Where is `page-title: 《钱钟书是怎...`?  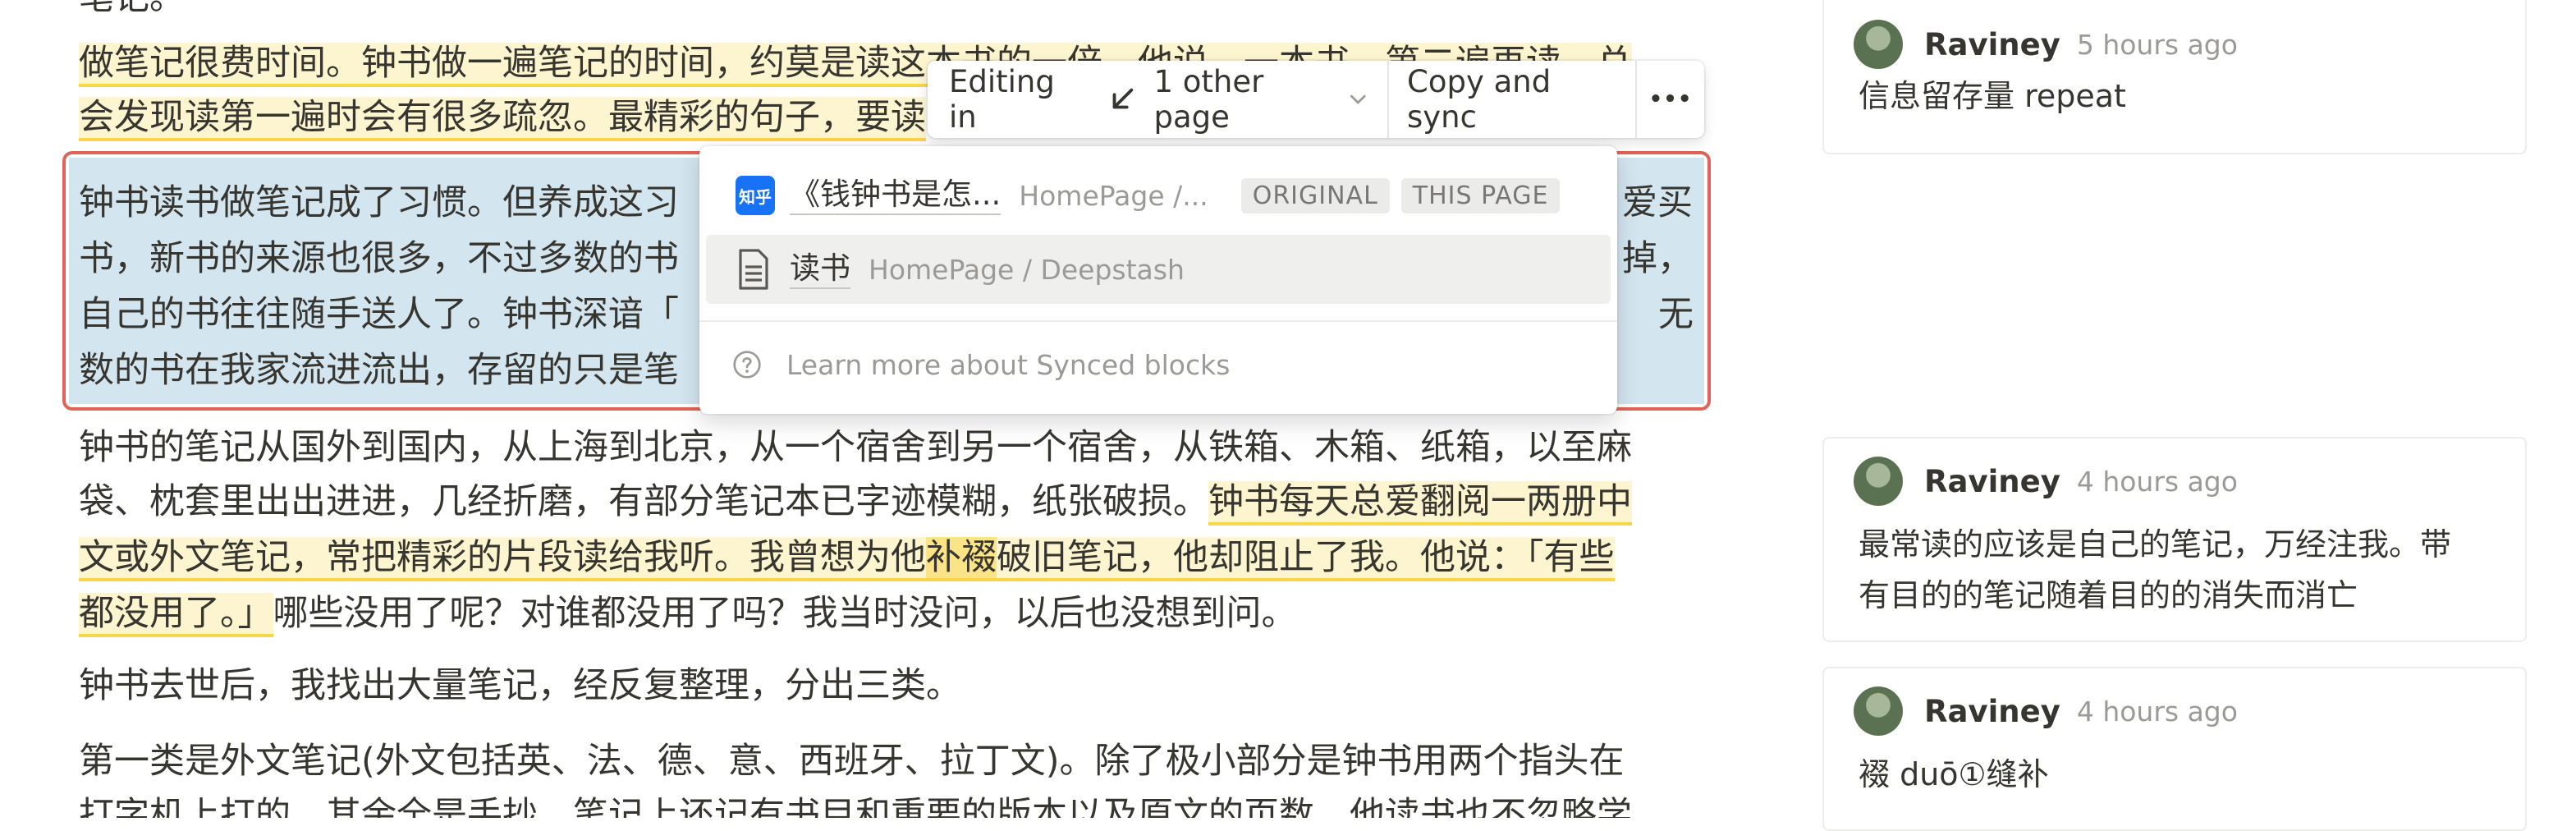
page-title: 《钱钟书是怎... is located at coordinates (896, 196).